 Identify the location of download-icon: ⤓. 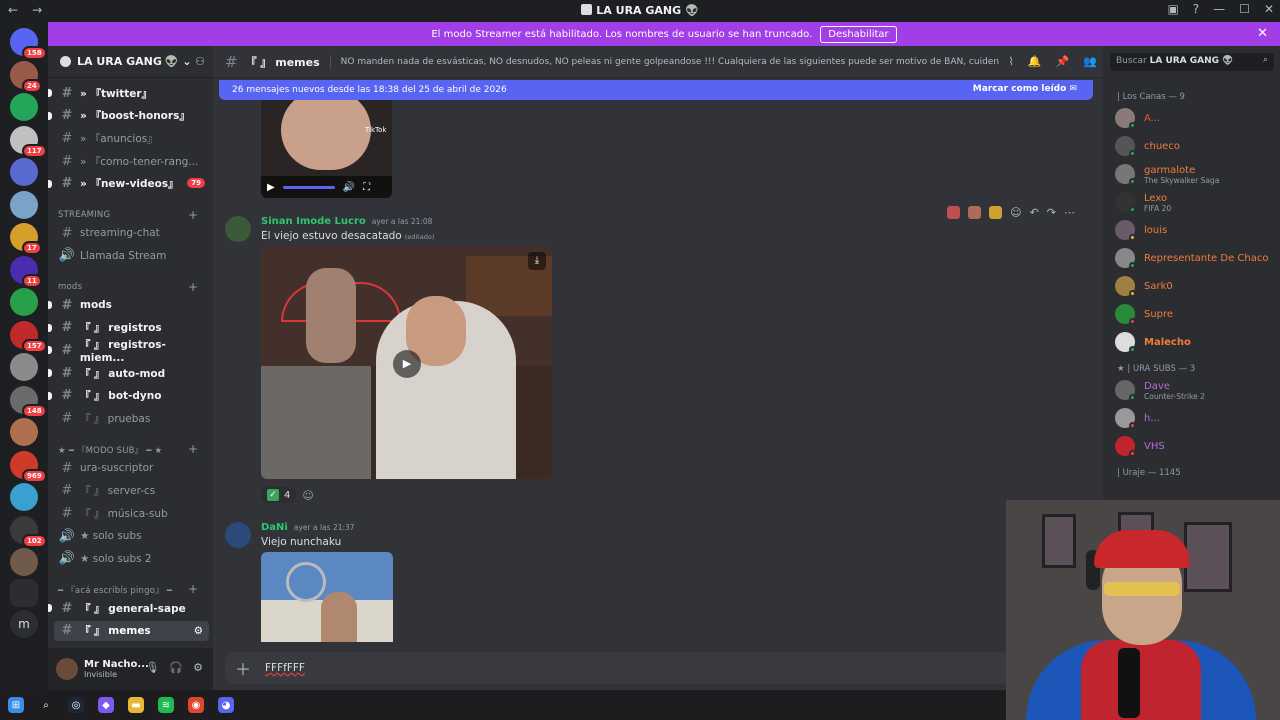
(537, 261).